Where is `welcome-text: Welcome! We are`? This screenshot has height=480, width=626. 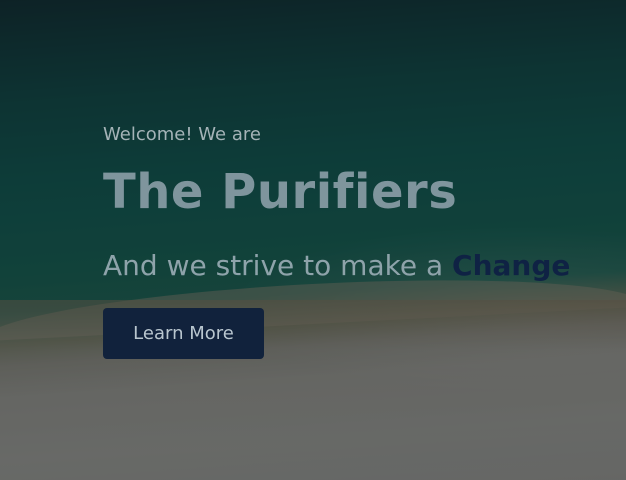 welcome-text: Welcome! We are is located at coordinates (182, 134).